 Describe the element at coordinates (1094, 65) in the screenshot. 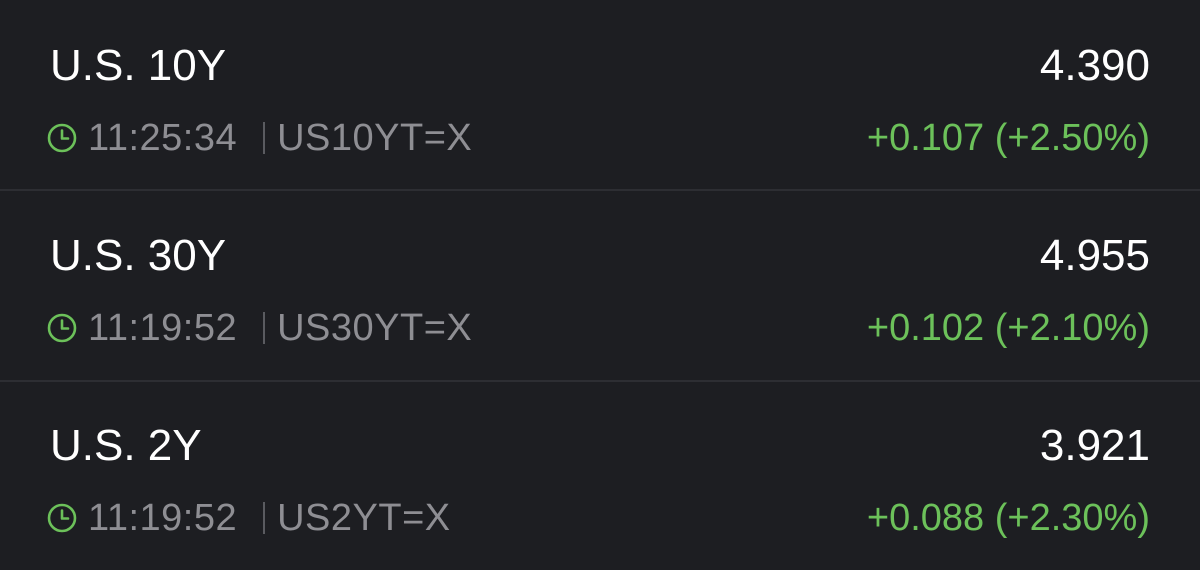

I see `quote-price: 4.390` at that location.